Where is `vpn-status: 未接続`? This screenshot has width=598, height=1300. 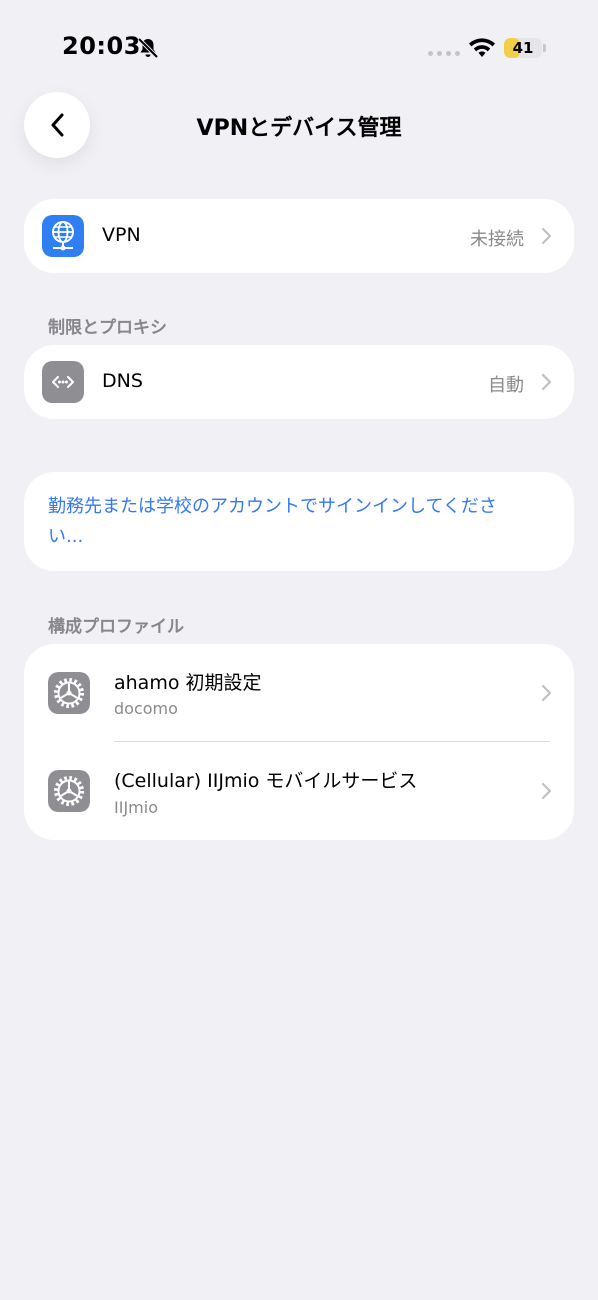
vpn-status: 未接続 is located at coordinates (497, 239).